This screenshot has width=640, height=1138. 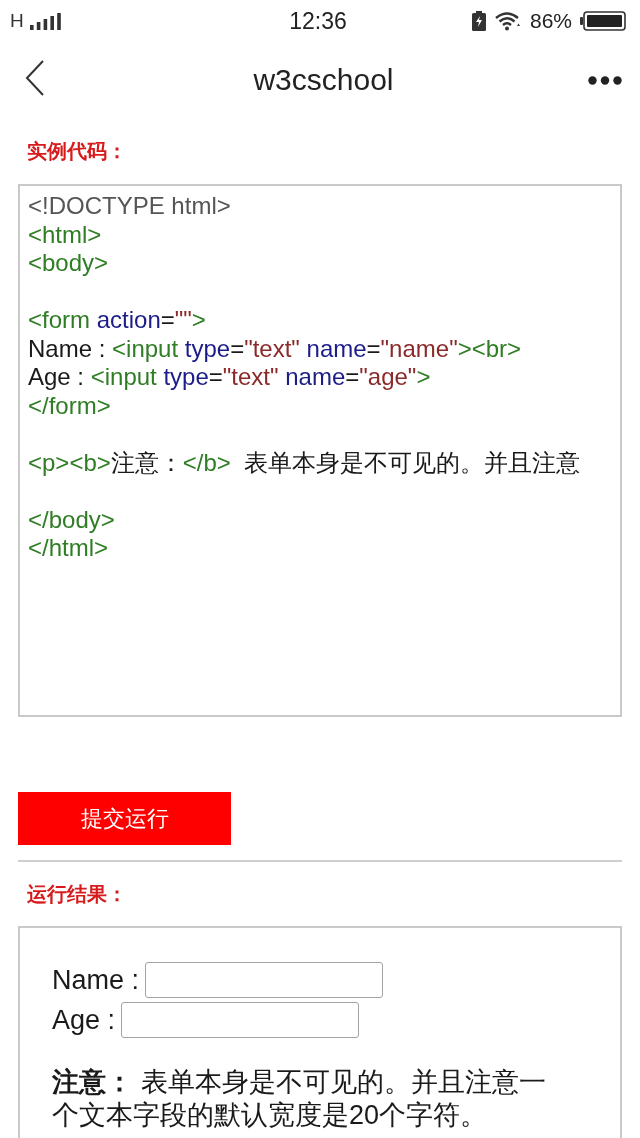 I want to click on note-paragraph: 注意： 表单本身是不可见的。并且注意一个文本字段的默认宽度是20个字符。, so click(x=299, y=1099).